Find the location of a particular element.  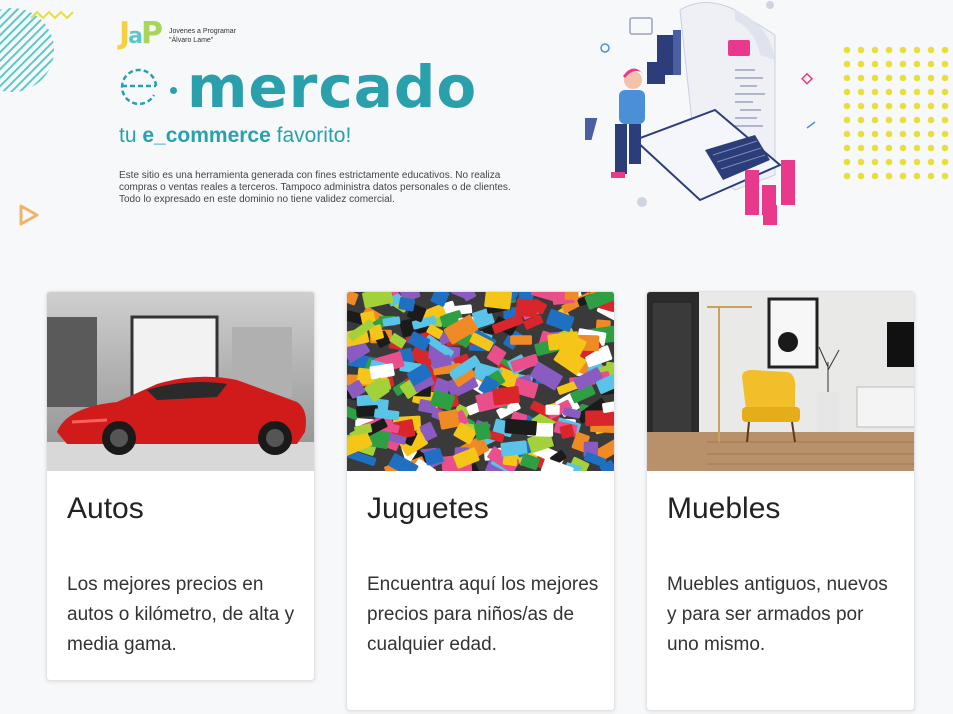

lego-bricks-image is located at coordinates (480, 381).